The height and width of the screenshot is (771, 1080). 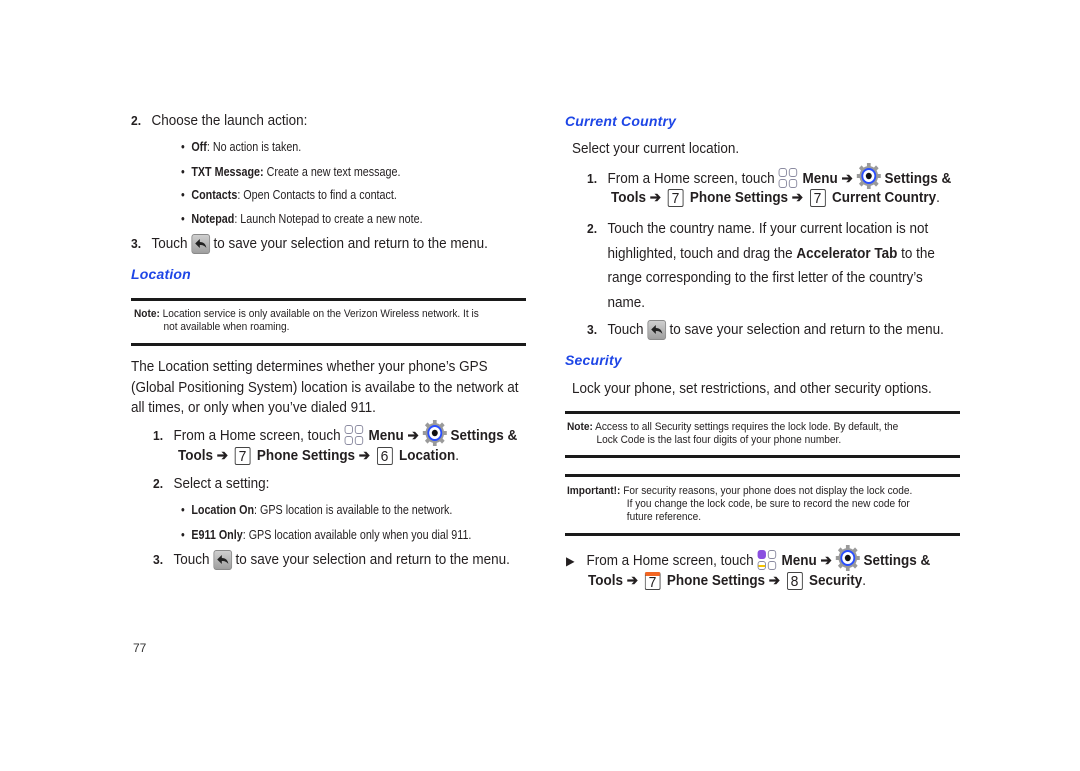 What do you see at coordinates (221, 484) in the screenshot?
I see `step-text: Select a setting:` at bounding box center [221, 484].